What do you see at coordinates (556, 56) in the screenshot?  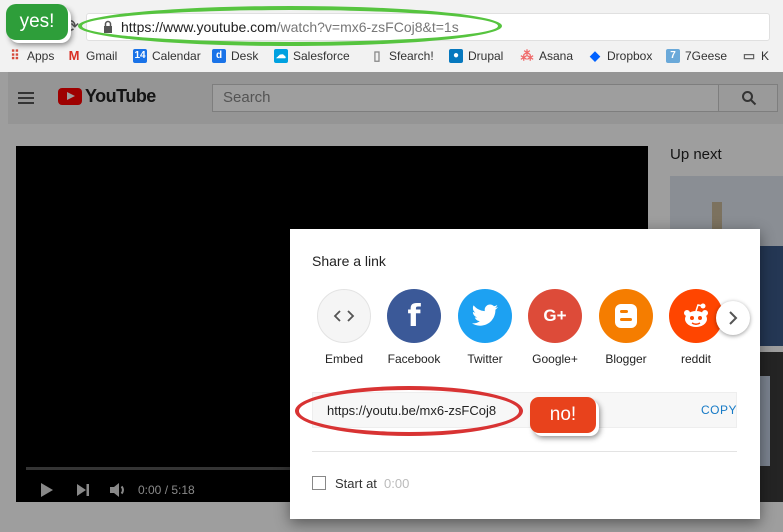 I see `bookmark-label: Asana` at bounding box center [556, 56].